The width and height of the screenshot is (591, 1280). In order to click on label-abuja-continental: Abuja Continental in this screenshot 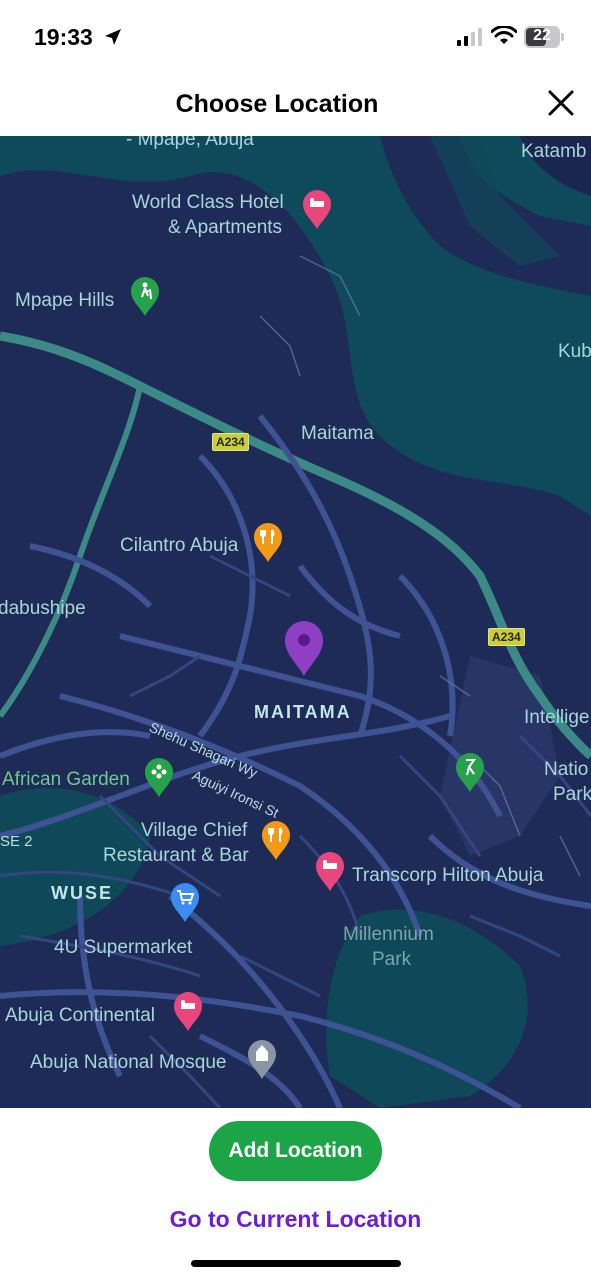, I will do `click(80, 1015)`.